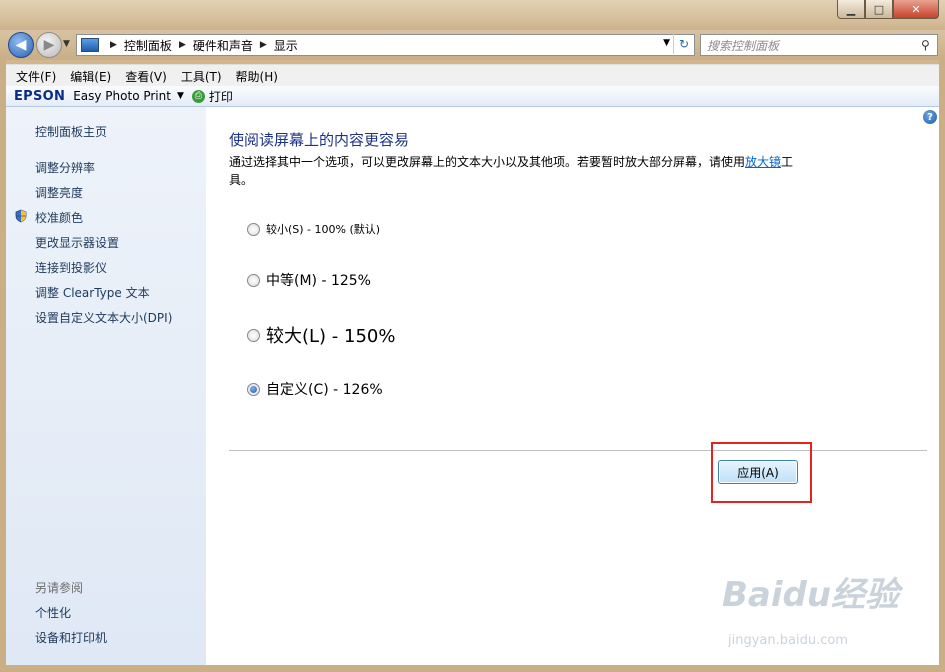 This screenshot has width=945, height=672. What do you see at coordinates (472, 96) in the screenshot?
I see `epson-toolbar: EPSON Easy Photo Print ▼ ⎙ 打印` at bounding box center [472, 96].